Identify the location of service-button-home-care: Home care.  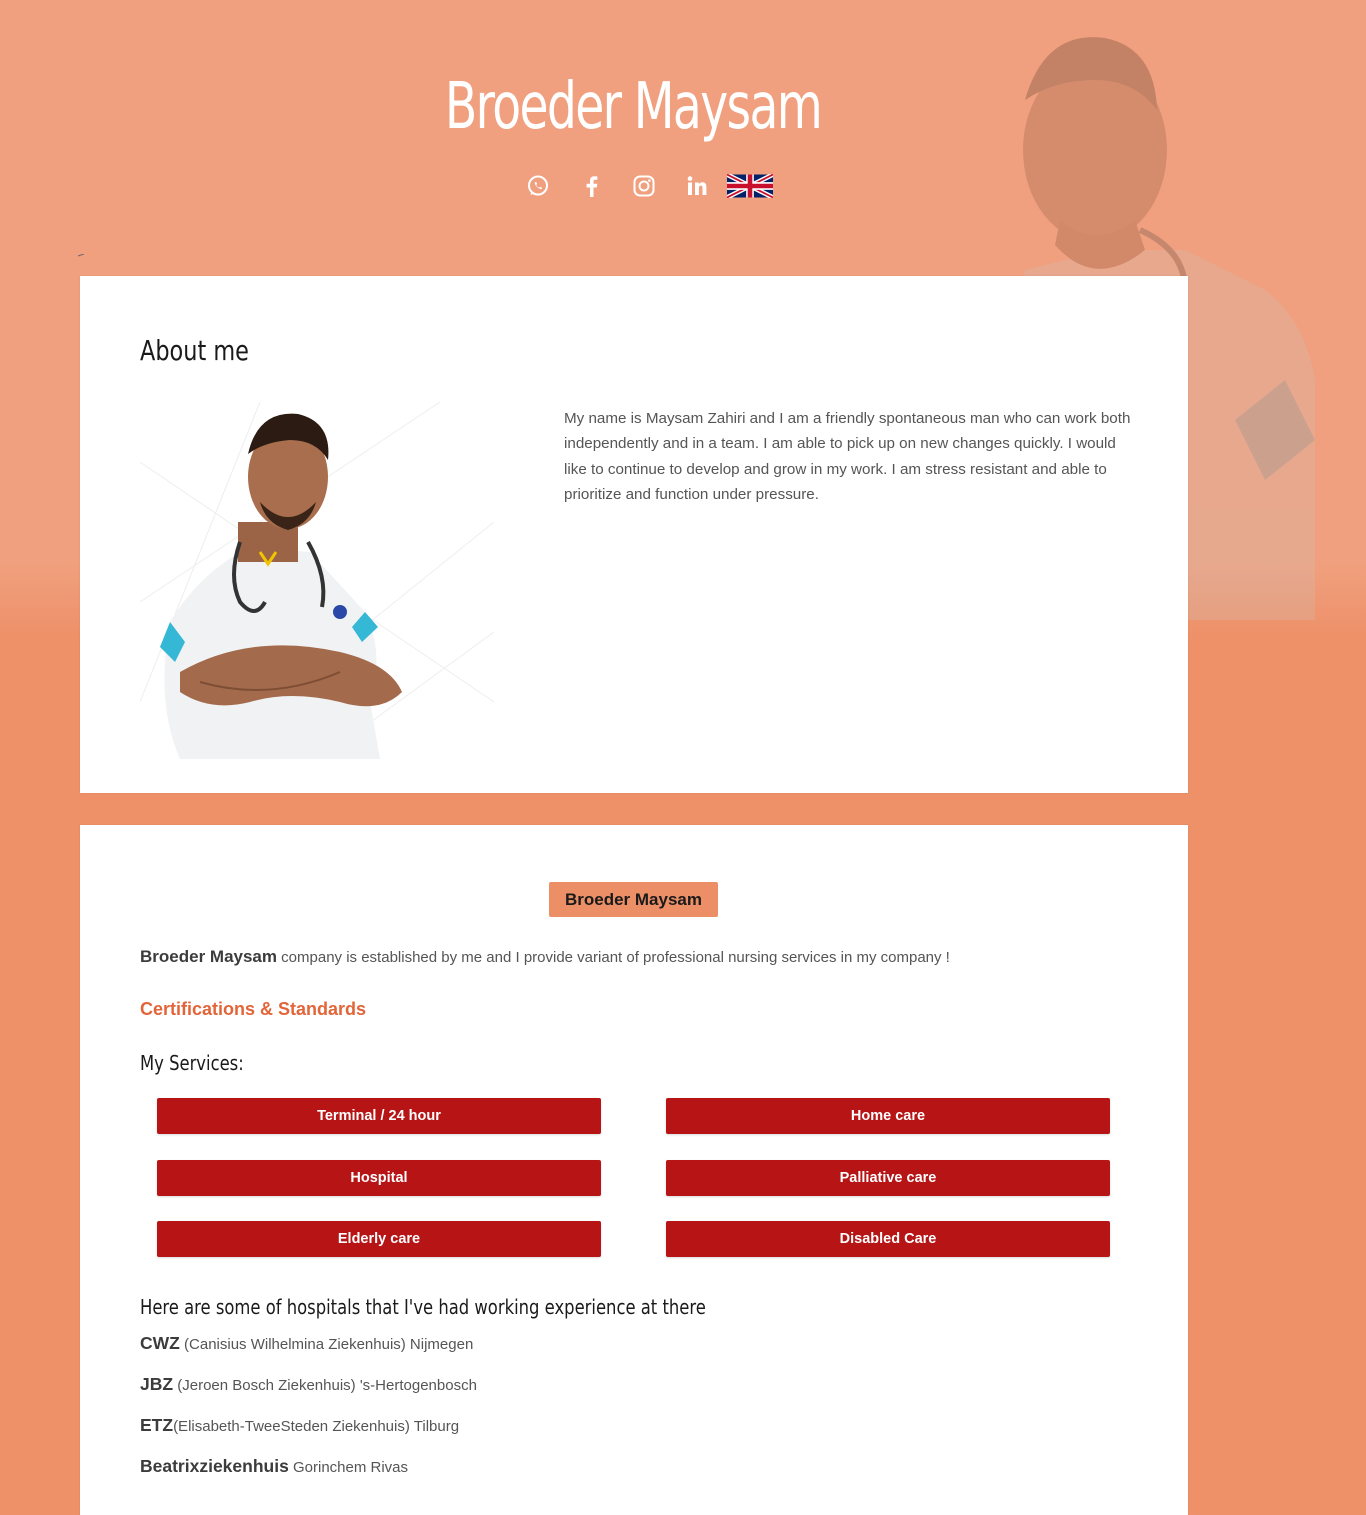
(888, 1116).